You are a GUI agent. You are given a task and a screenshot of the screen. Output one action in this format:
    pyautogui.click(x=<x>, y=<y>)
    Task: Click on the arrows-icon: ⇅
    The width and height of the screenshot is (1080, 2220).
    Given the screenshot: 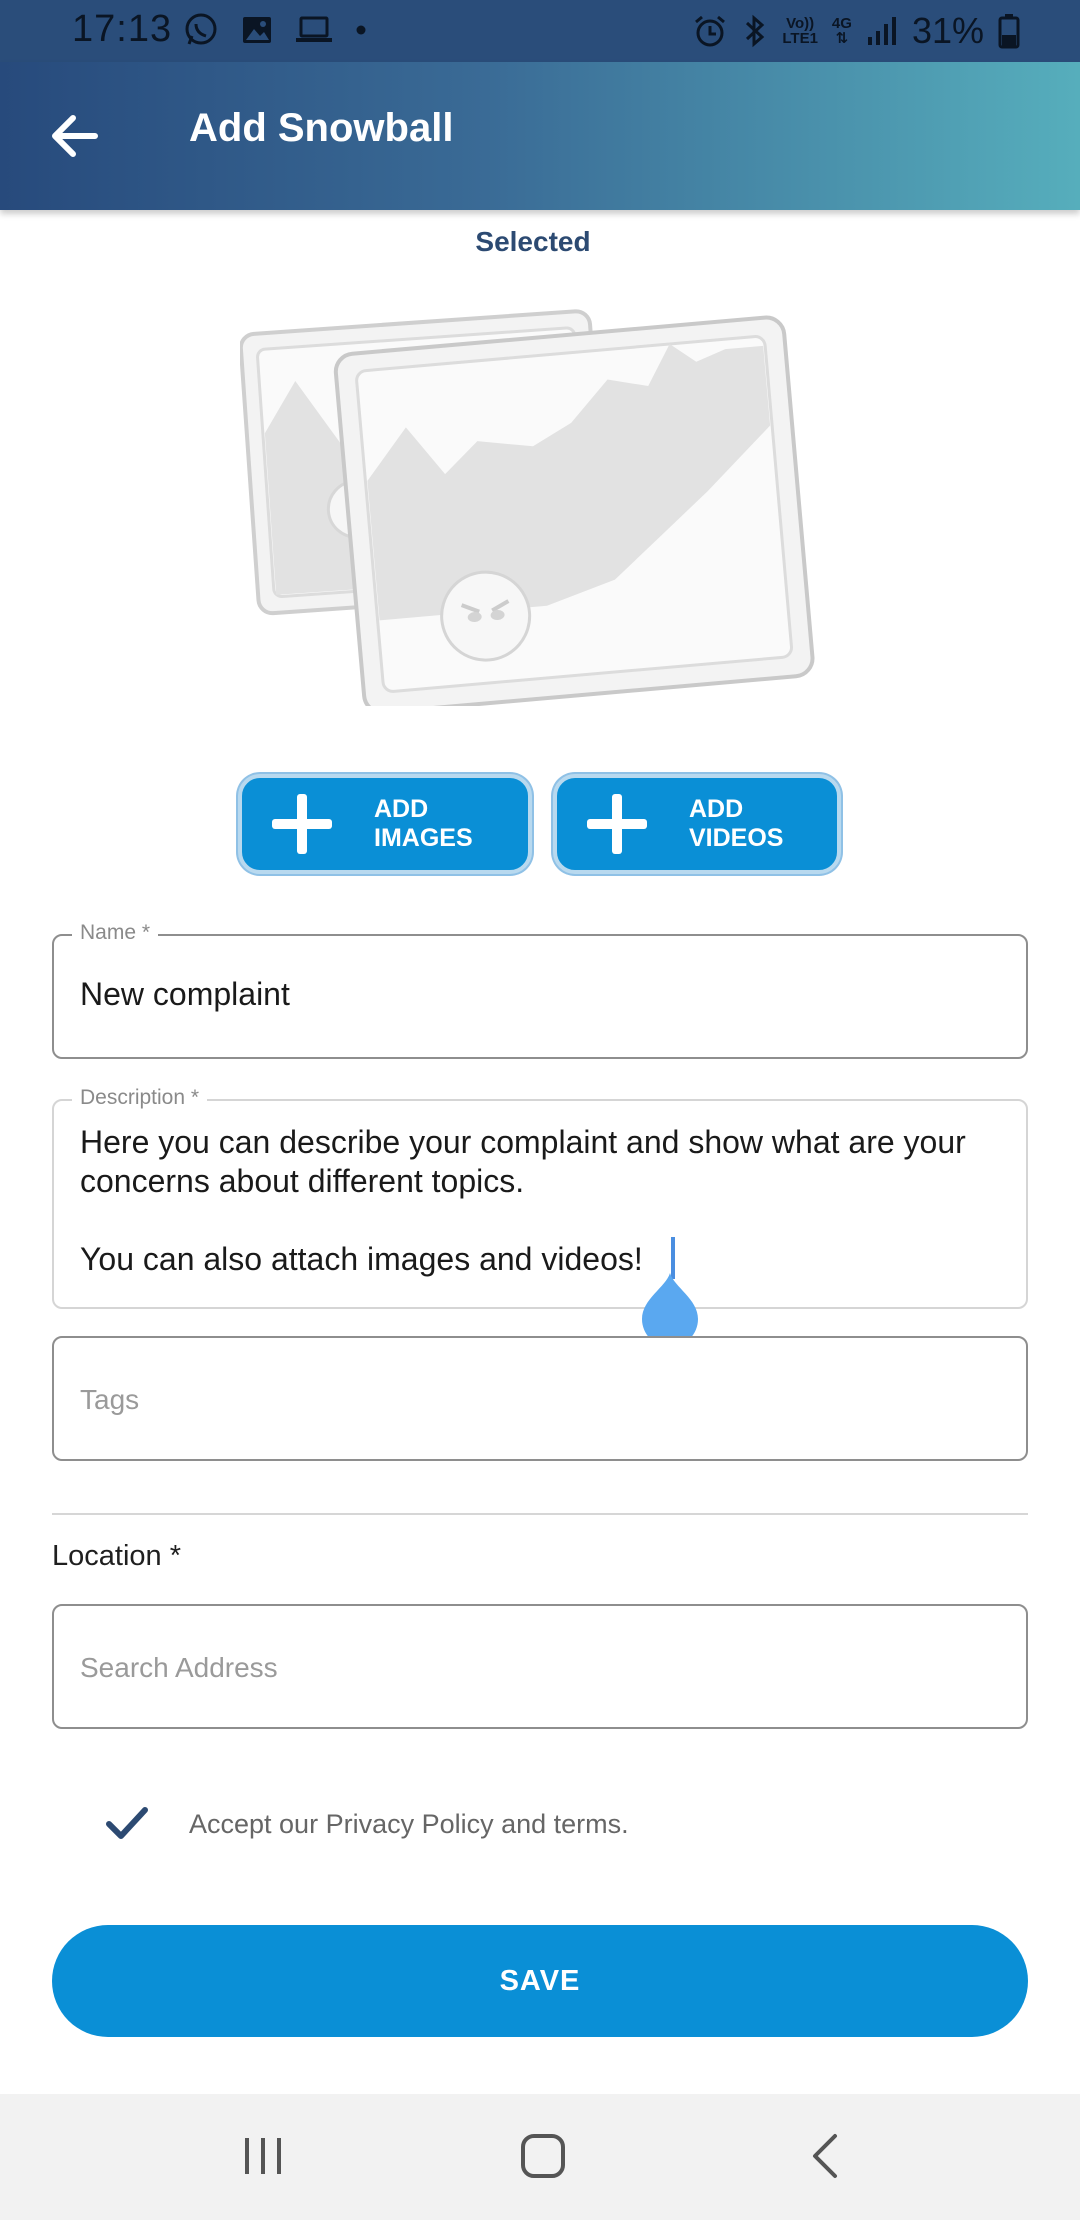 What is the action you would take?
    pyautogui.click(x=842, y=38)
    